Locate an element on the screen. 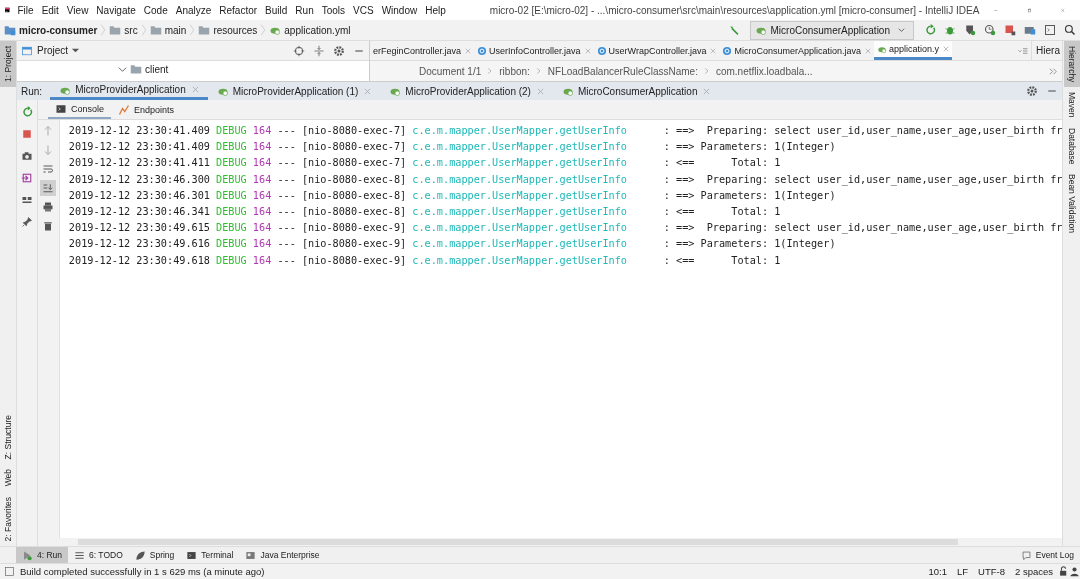 This screenshot has width=1080, height=579. menu-item: Build is located at coordinates (276, 10).